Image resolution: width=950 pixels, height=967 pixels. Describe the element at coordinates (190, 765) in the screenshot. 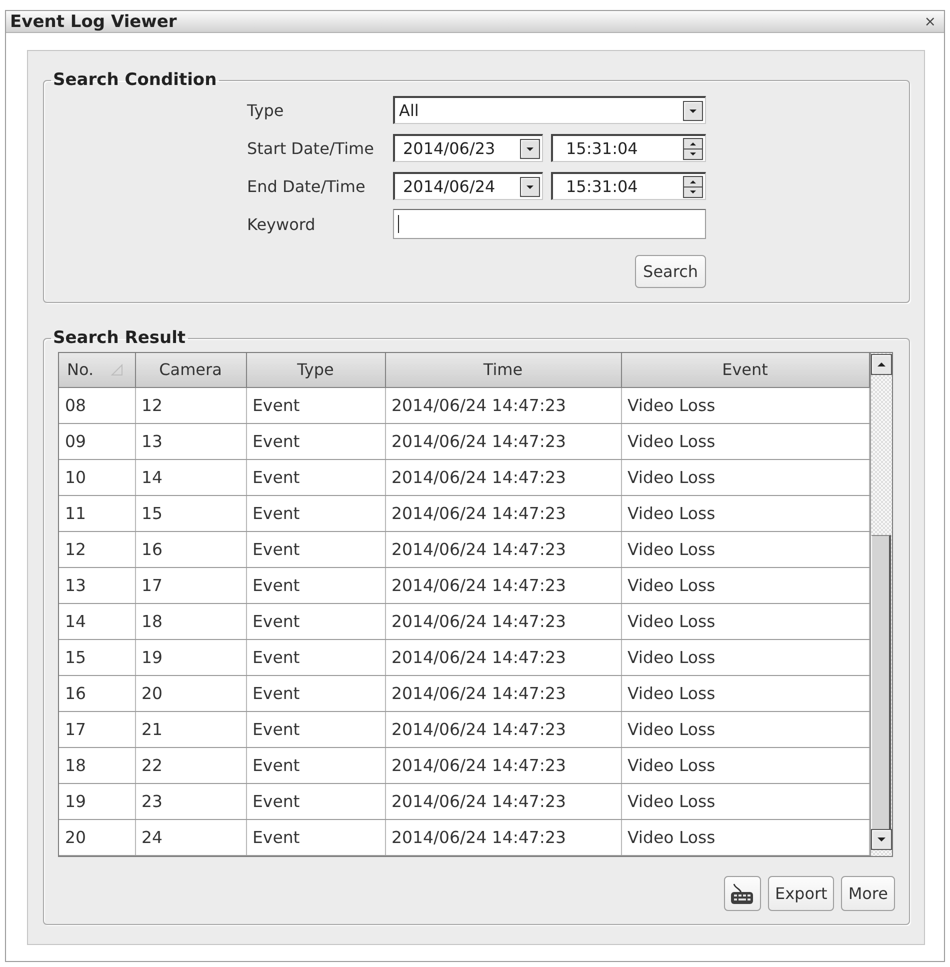

I see `table-cell: 22` at that location.